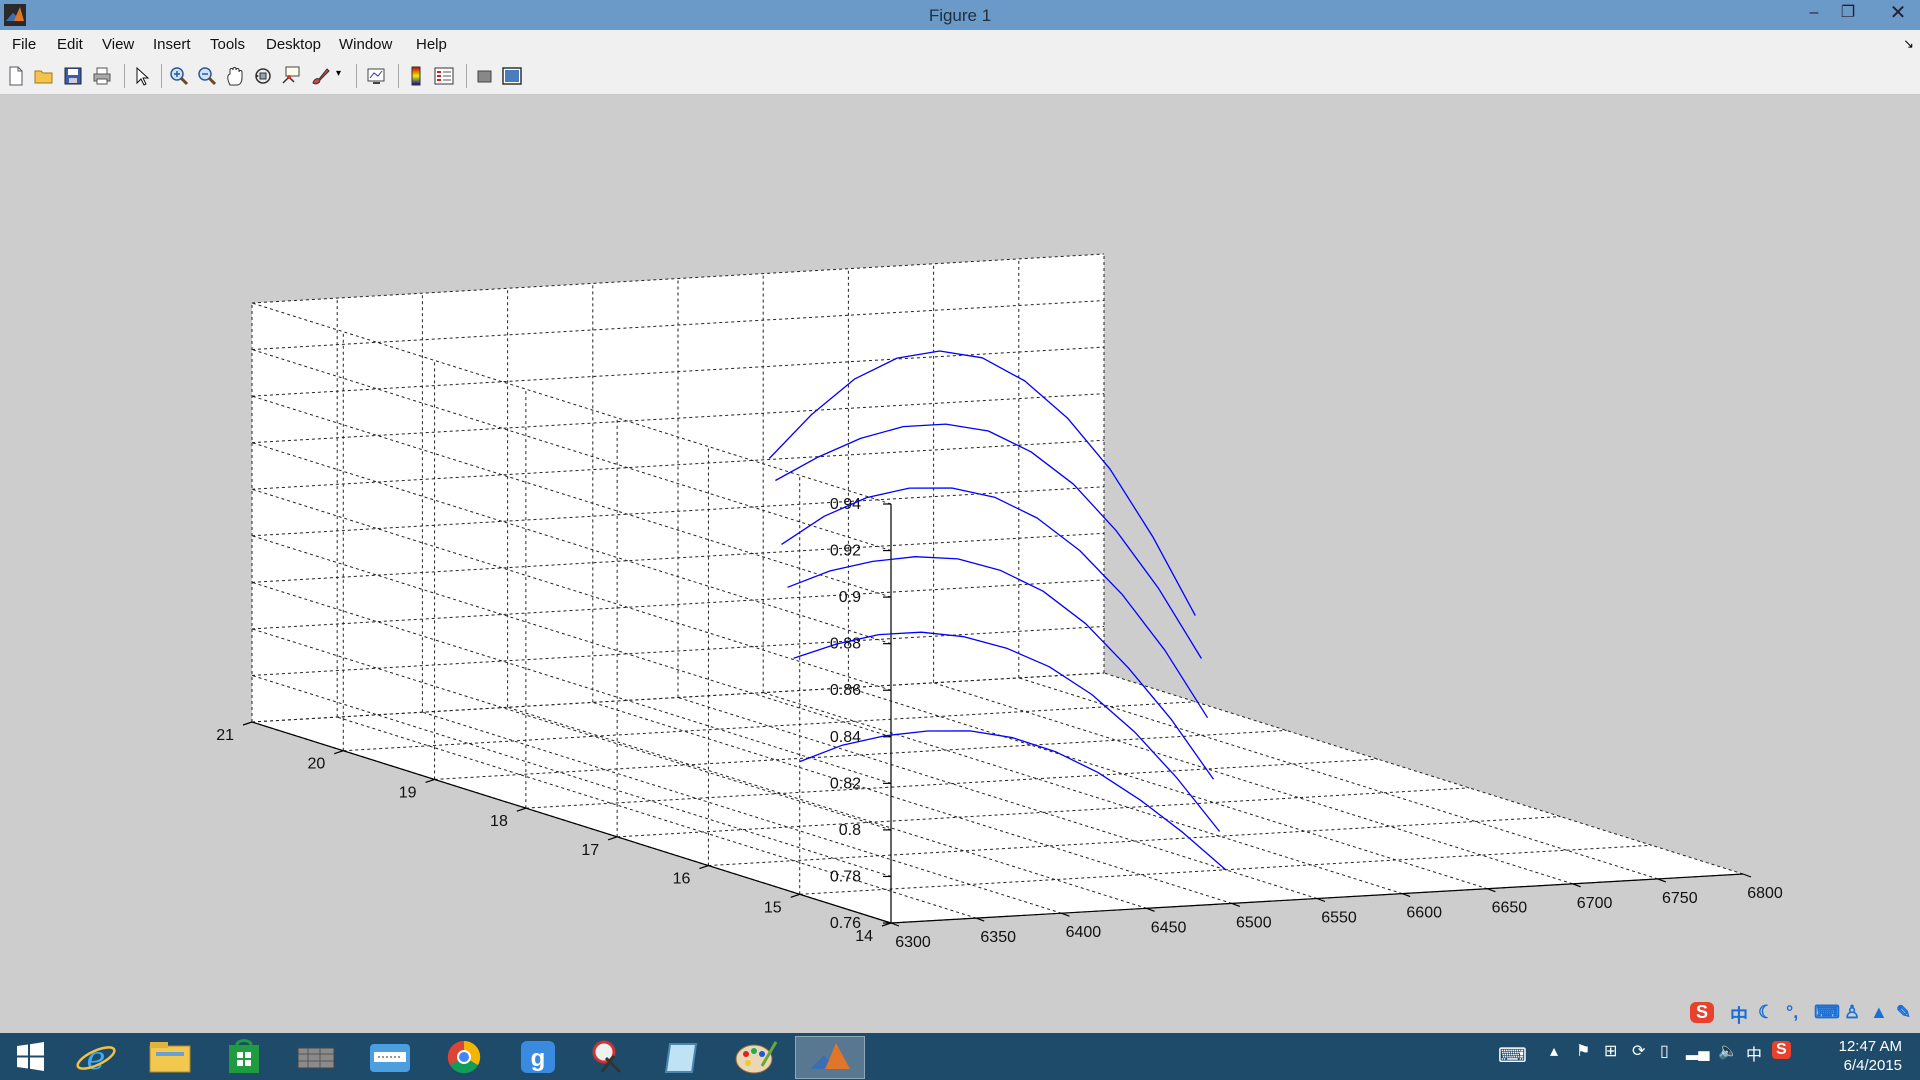 The image size is (1920, 1080). Describe the element at coordinates (179, 76) in the screenshot. I see `zoom-in-icon` at that location.